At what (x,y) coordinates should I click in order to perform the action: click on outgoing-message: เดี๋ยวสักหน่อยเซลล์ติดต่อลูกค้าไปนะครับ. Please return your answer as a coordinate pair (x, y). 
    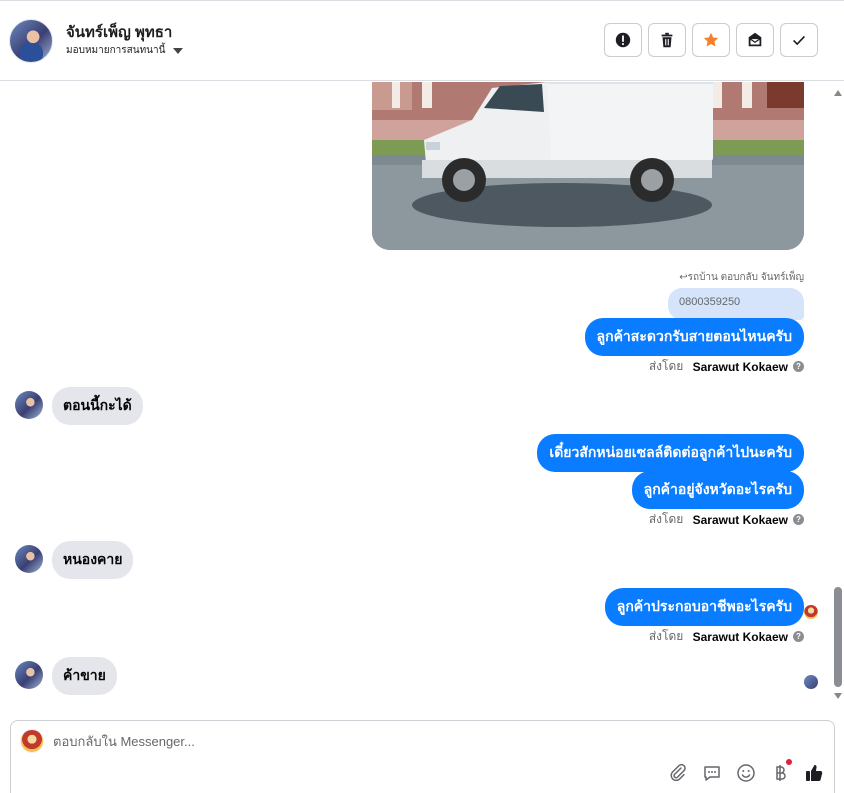
    Looking at the image, I should click on (670, 453).